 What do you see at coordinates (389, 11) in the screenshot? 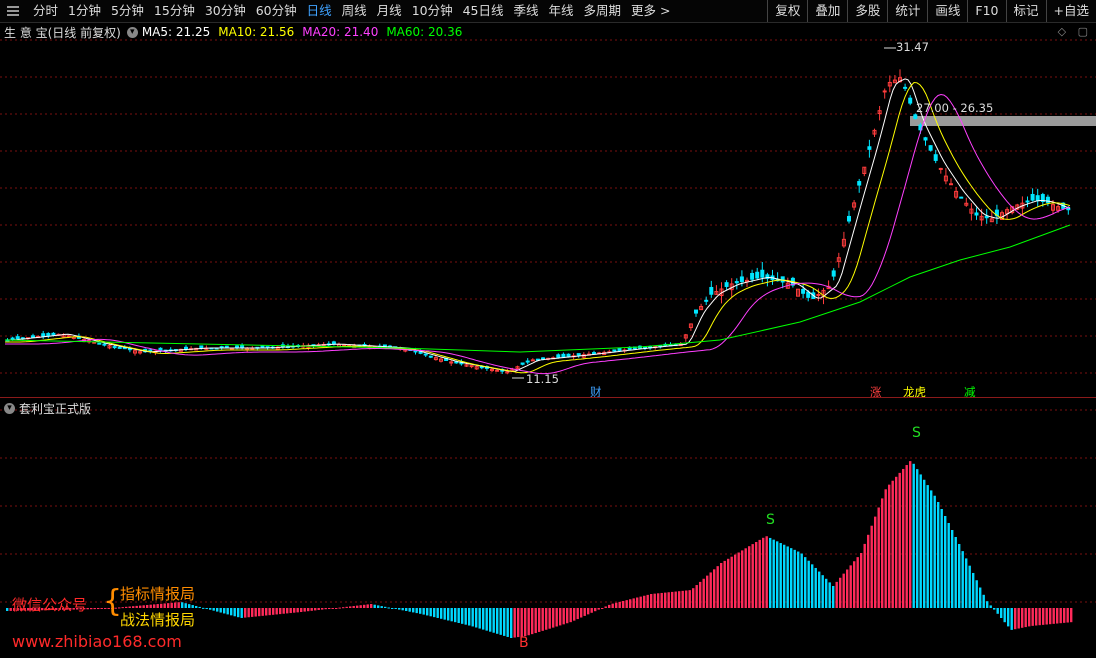
I see `period-tab: 月线` at bounding box center [389, 11].